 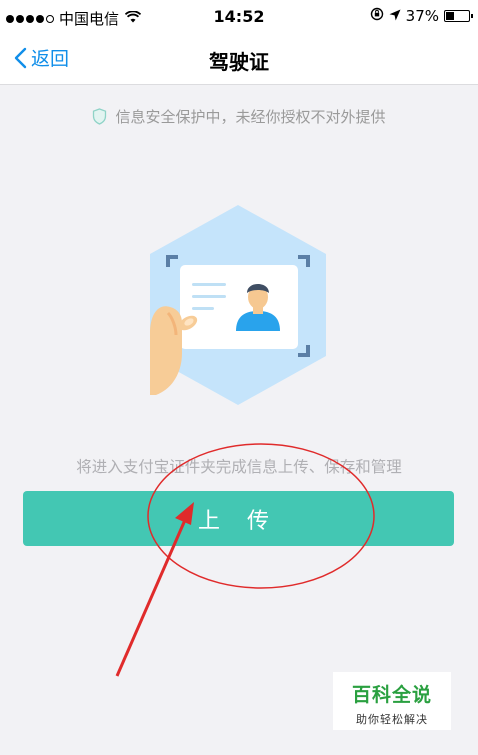 I want to click on battery-icon, so click(x=458, y=16).